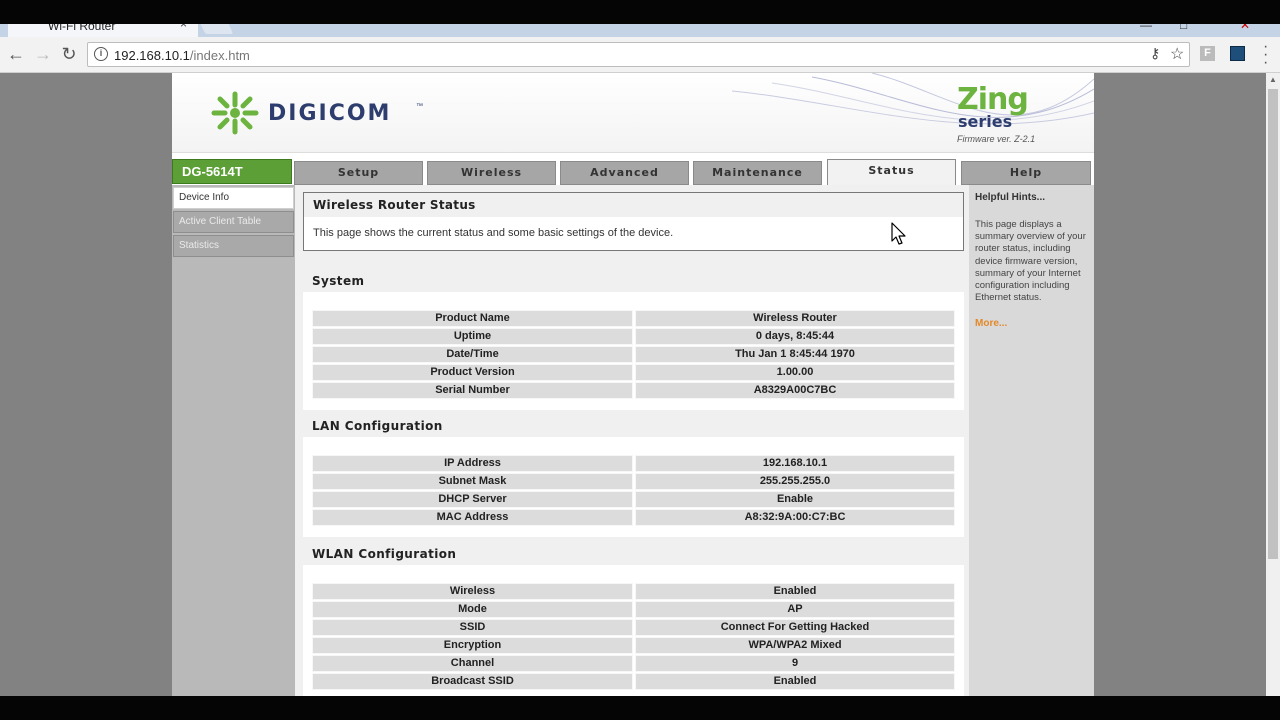  What do you see at coordinates (633, 482) in the screenshot?
I see `table-row: Subnet Mask 255.255.255.0` at bounding box center [633, 482].